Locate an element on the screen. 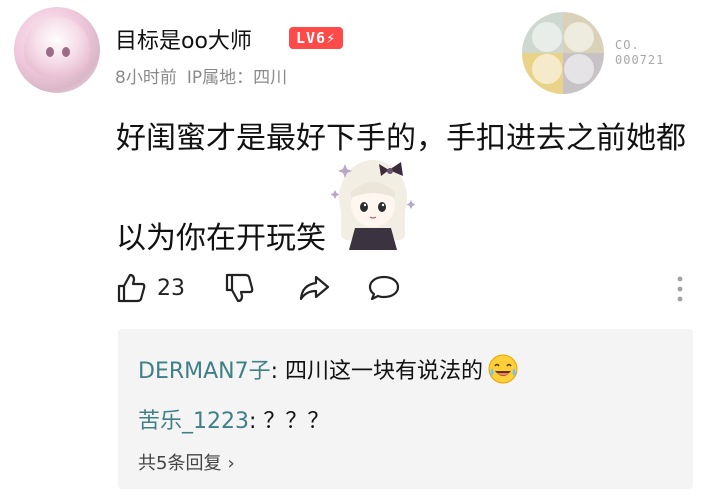  chevron-right-icon: › is located at coordinates (231, 463).